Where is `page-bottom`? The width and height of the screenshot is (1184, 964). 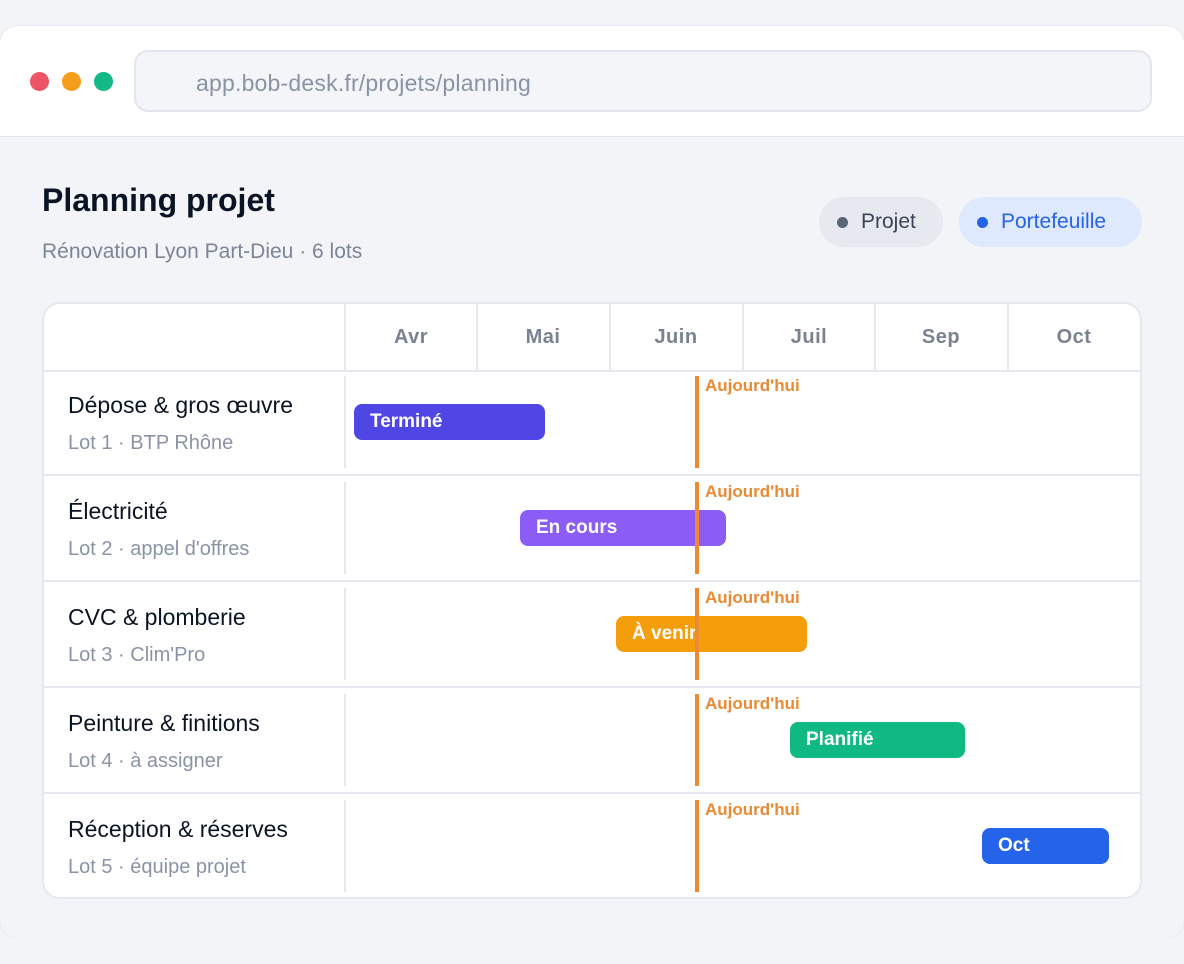 page-bottom is located at coordinates (592, 951).